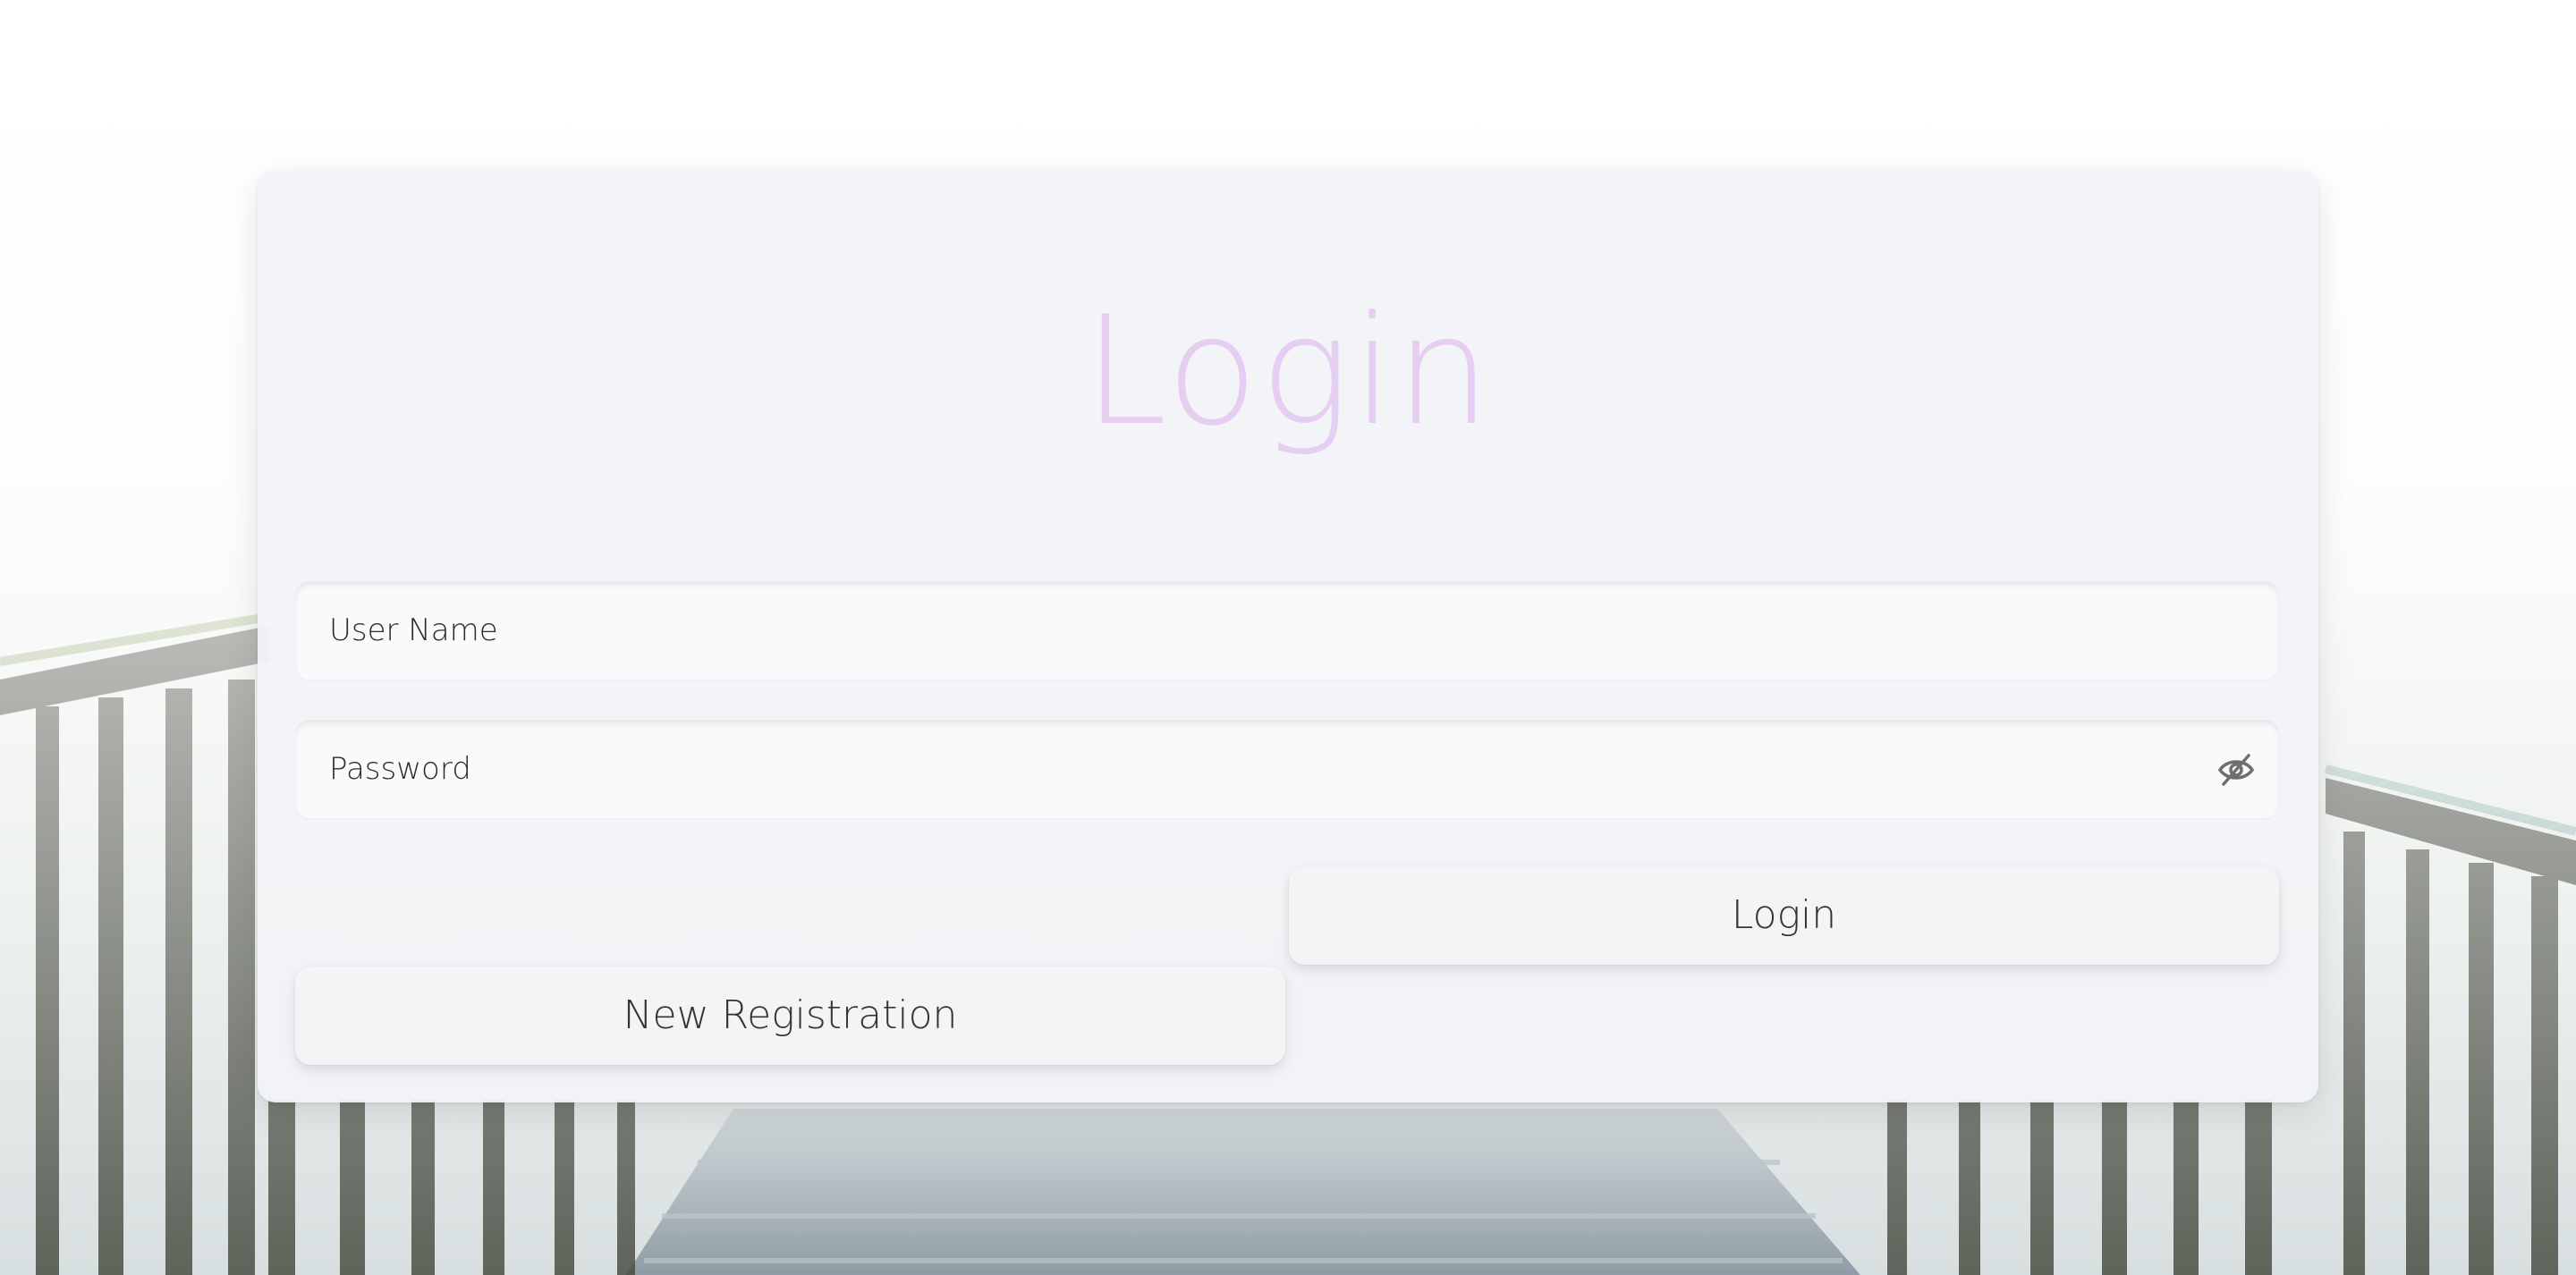 This screenshot has height=1275, width=2576. I want to click on username-field, so click(1287, 630).